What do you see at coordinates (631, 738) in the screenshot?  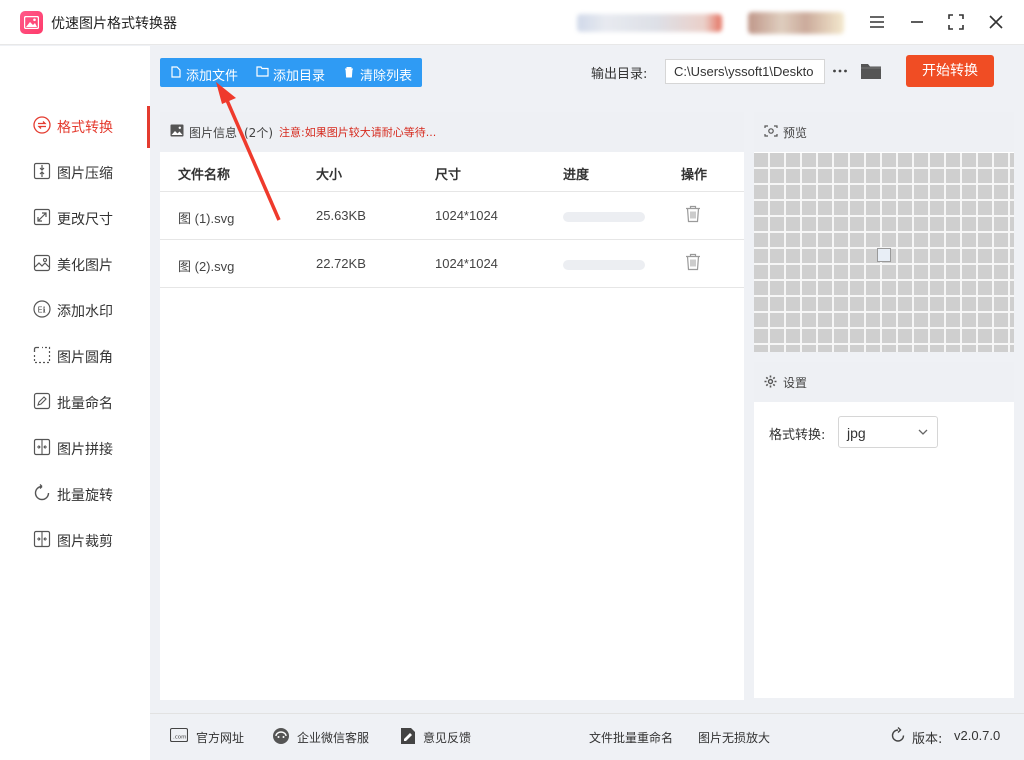 I see `batch-rename-label: 文件批量重命名` at bounding box center [631, 738].